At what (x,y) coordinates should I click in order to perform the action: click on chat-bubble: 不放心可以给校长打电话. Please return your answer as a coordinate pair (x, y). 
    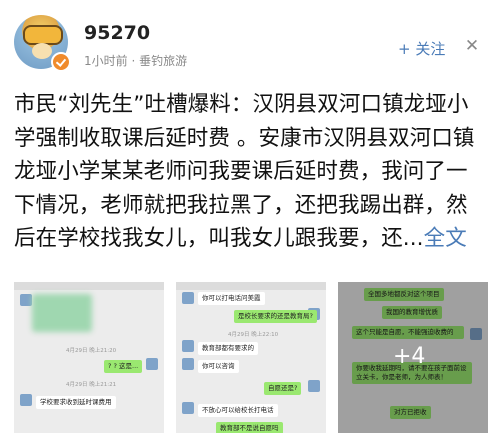
    Looking at the image, I should click on (238, 410).